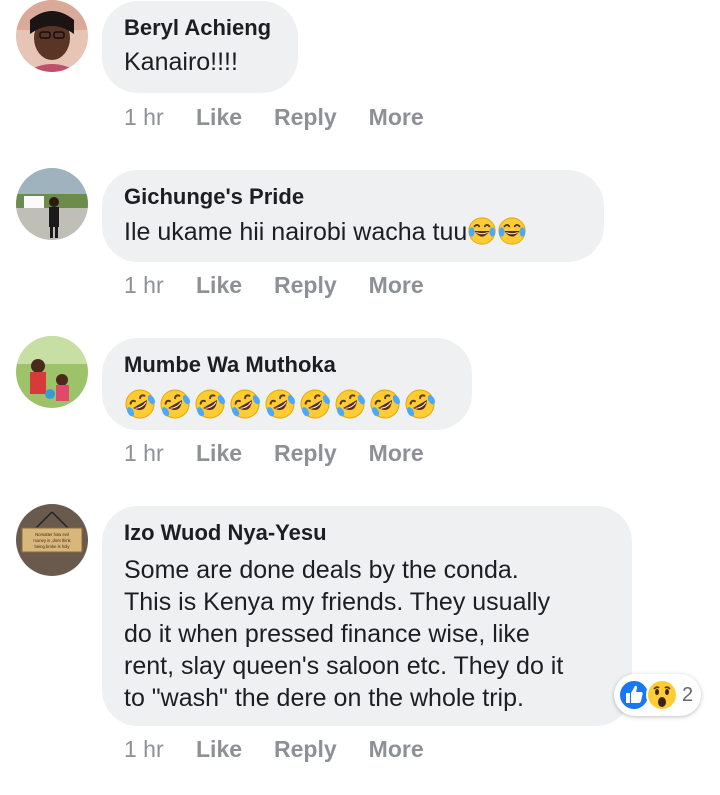 Image resolution: width=720 pixels, height=795 pixels. I want to click on comment-author: Izo Wuod Nya-Yesu, so click(367, 533).